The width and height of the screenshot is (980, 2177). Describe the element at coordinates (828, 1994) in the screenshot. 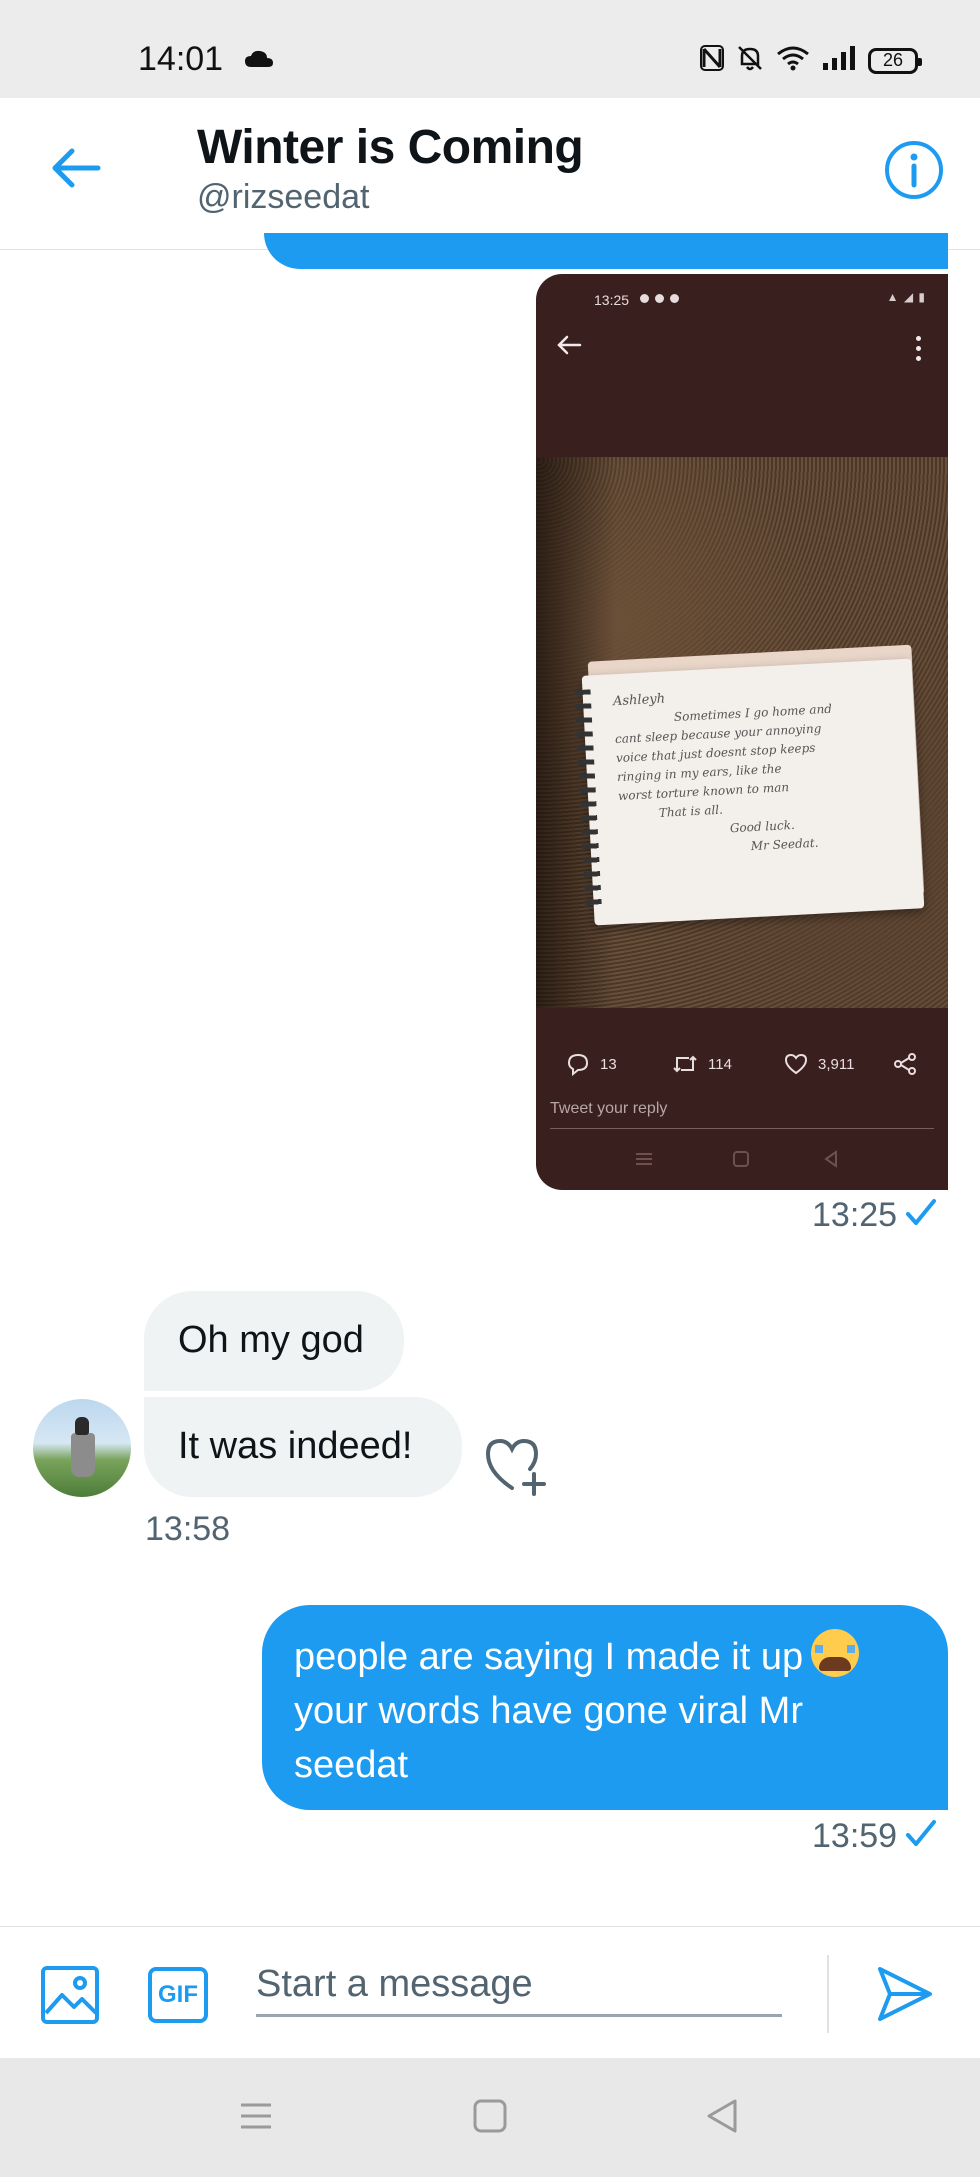

I see `composer-divider` at that location.